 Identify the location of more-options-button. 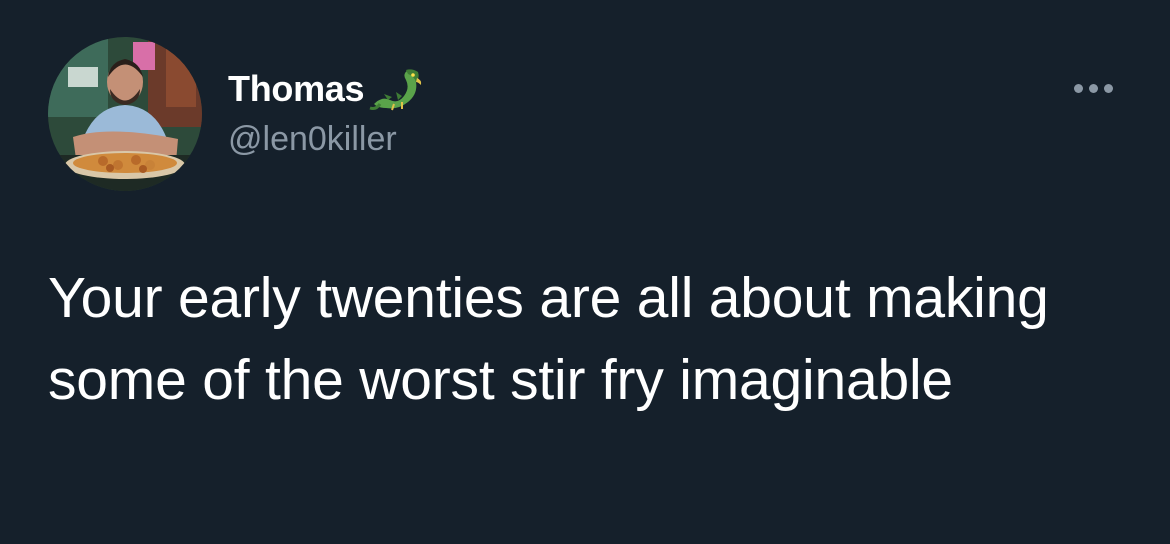
(1093, 88).